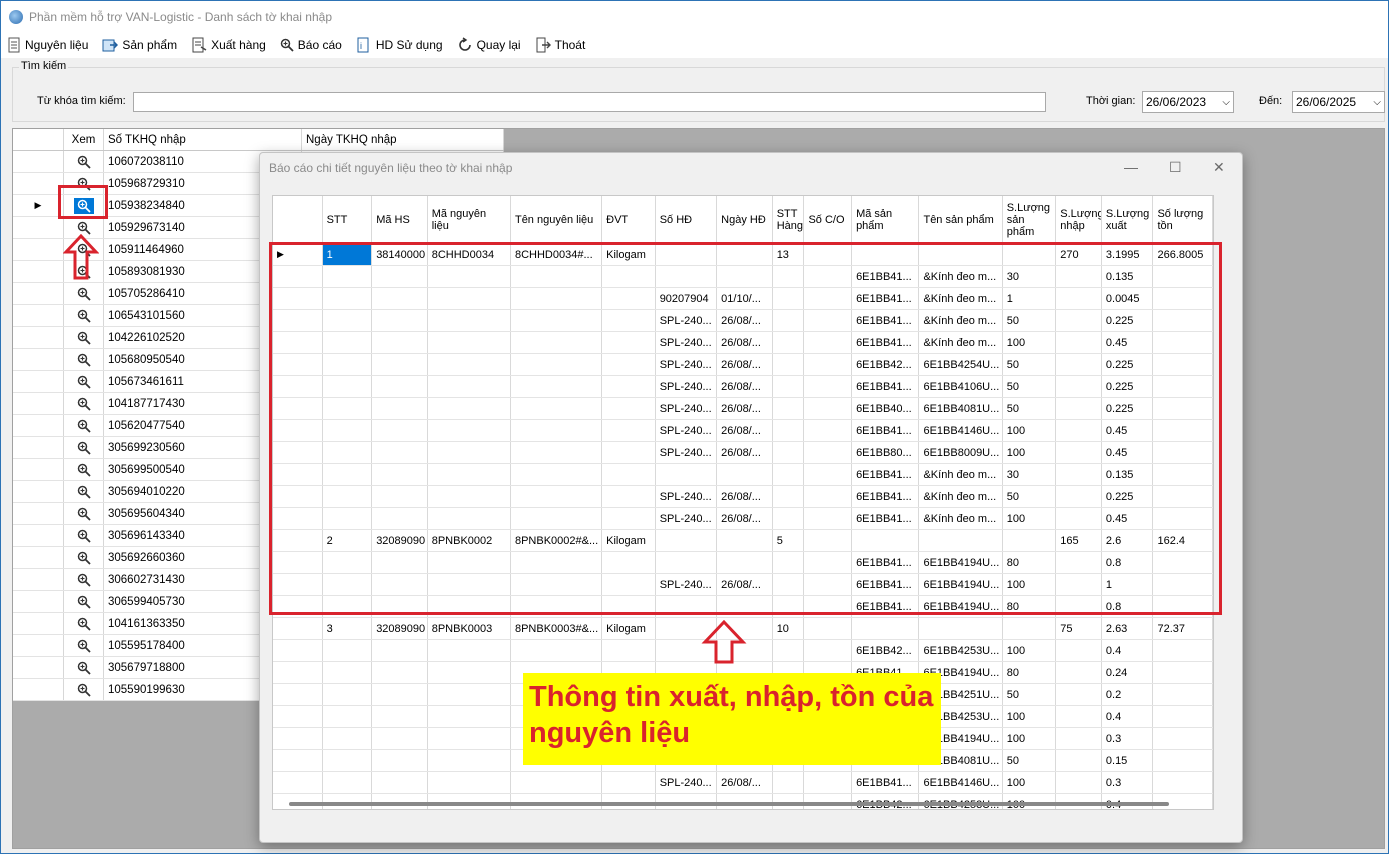 This screenshot has height=854, width=1389. Describe the element at coordinates (629, 628) in the screenshot. I see `report-cell: Kilogam` at that location.